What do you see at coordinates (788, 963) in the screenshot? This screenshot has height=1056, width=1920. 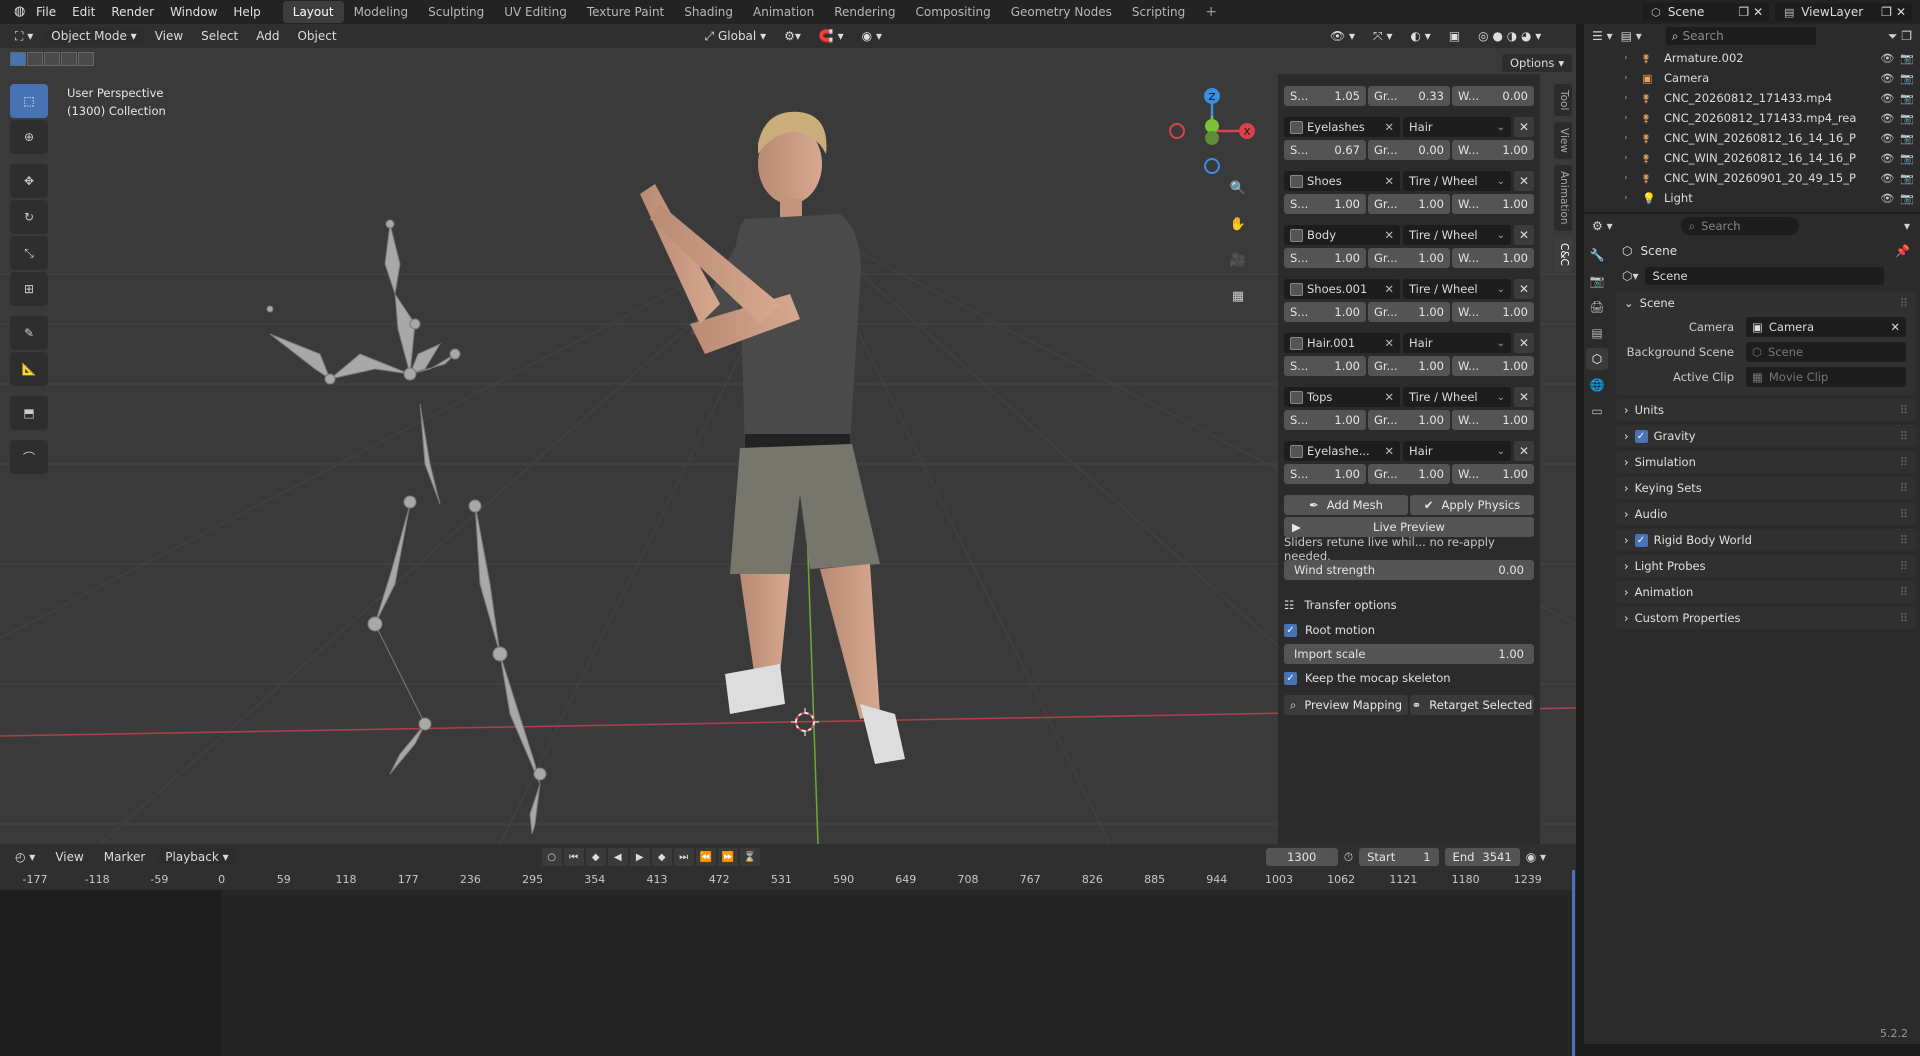 I see `timeline-body` at bounding box center [788, 963].